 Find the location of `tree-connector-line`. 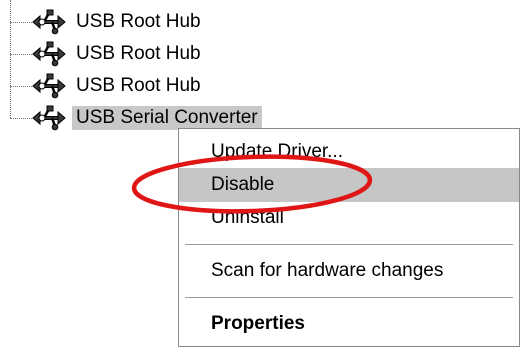

tree-connector-line is located at coordinates (10, 59).